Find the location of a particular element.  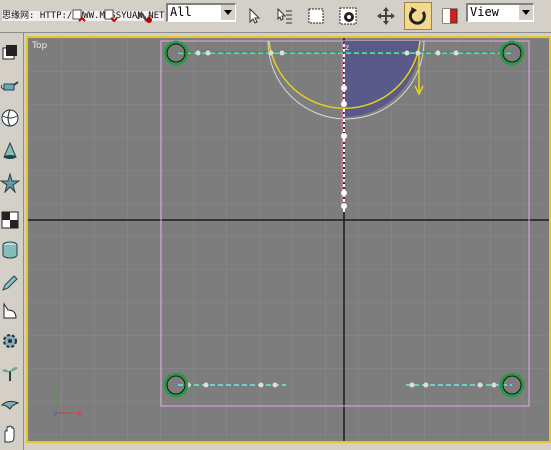

left-tool-strip is located at coordinates (12, 241).